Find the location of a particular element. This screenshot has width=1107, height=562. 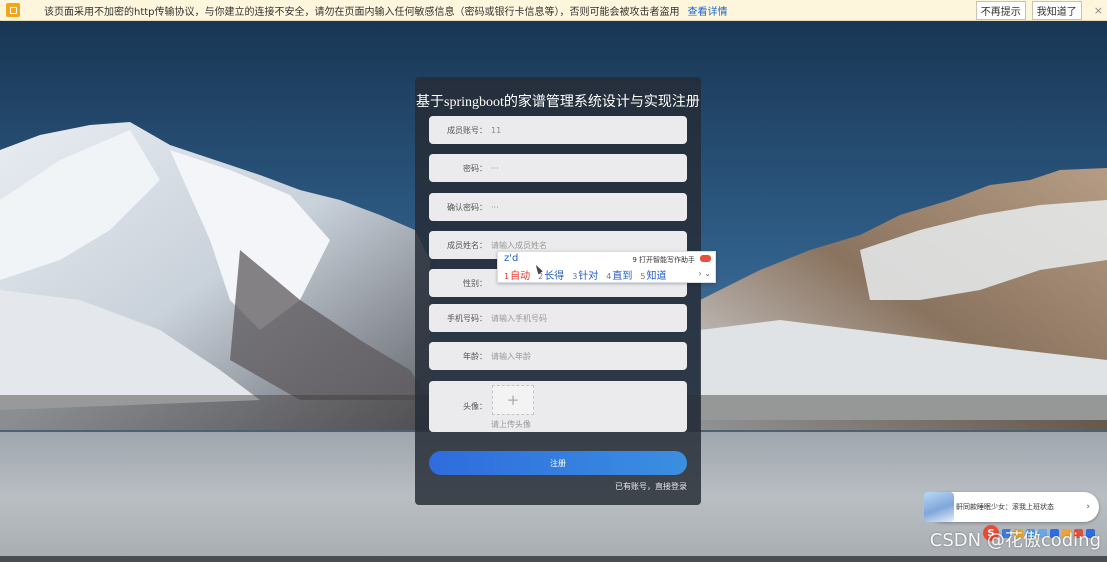

ime-candidate-popup: z'd 9 打开智能写作助手 1自动 2长得 3针对 4直到 5知道 › ⌄ is located at coordinates (606, 267).